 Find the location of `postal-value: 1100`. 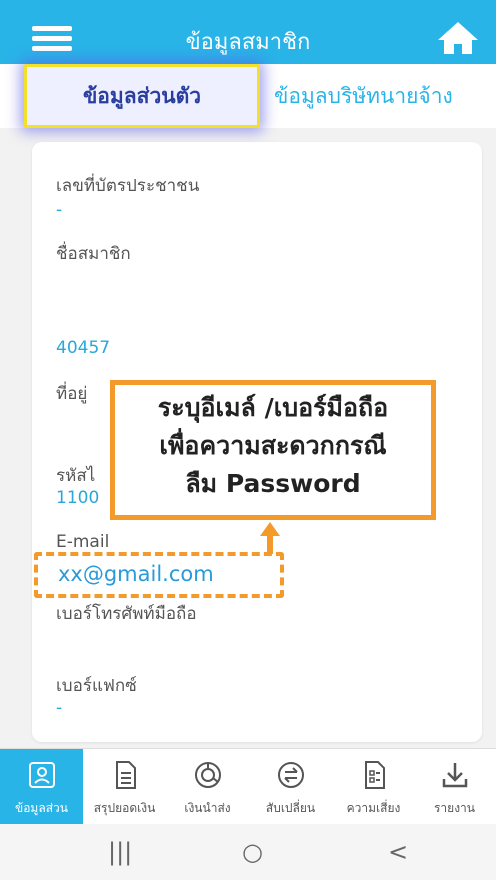

postal-value: 1100 is located at coordinates (78, 498).